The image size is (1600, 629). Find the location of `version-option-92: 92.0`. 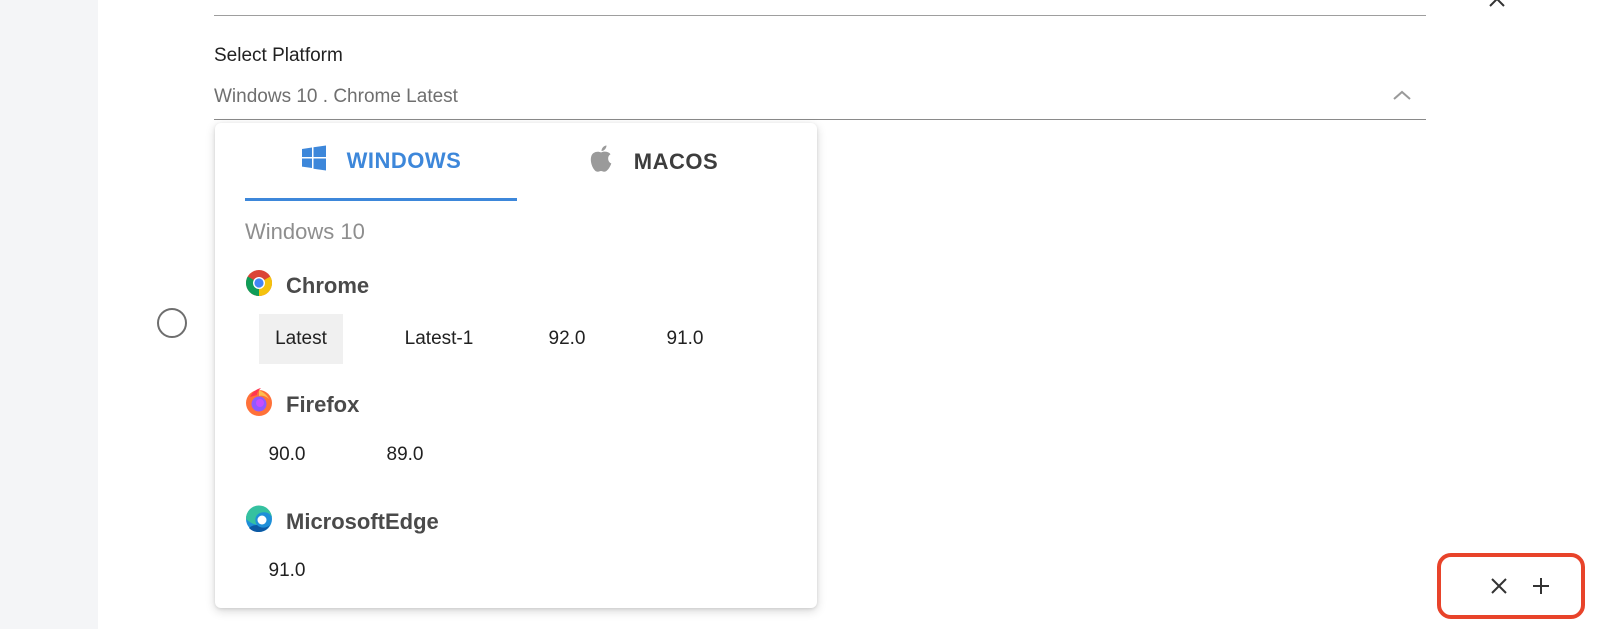

version-option-92: 92.0 is located at coordinates (567, 339).